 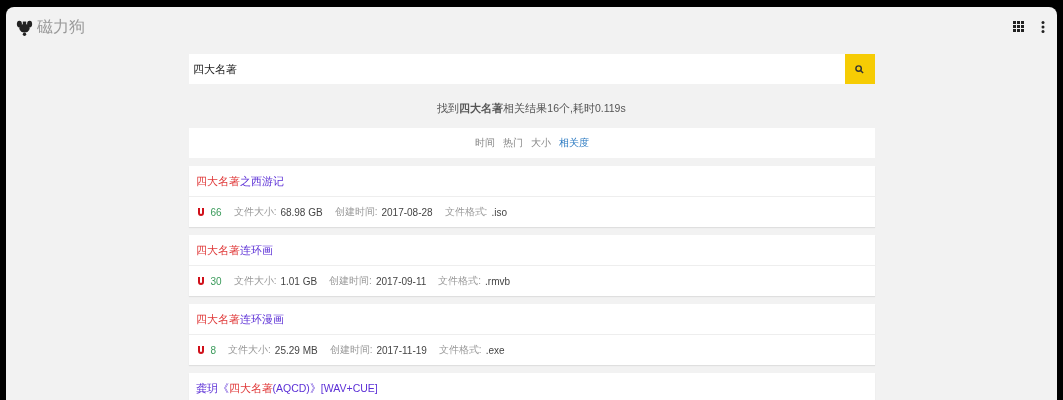 What do you see at coordinates (498, 281) in the screenshot?
I see `format-value: .rmvb` at bounding box center [498, 281].